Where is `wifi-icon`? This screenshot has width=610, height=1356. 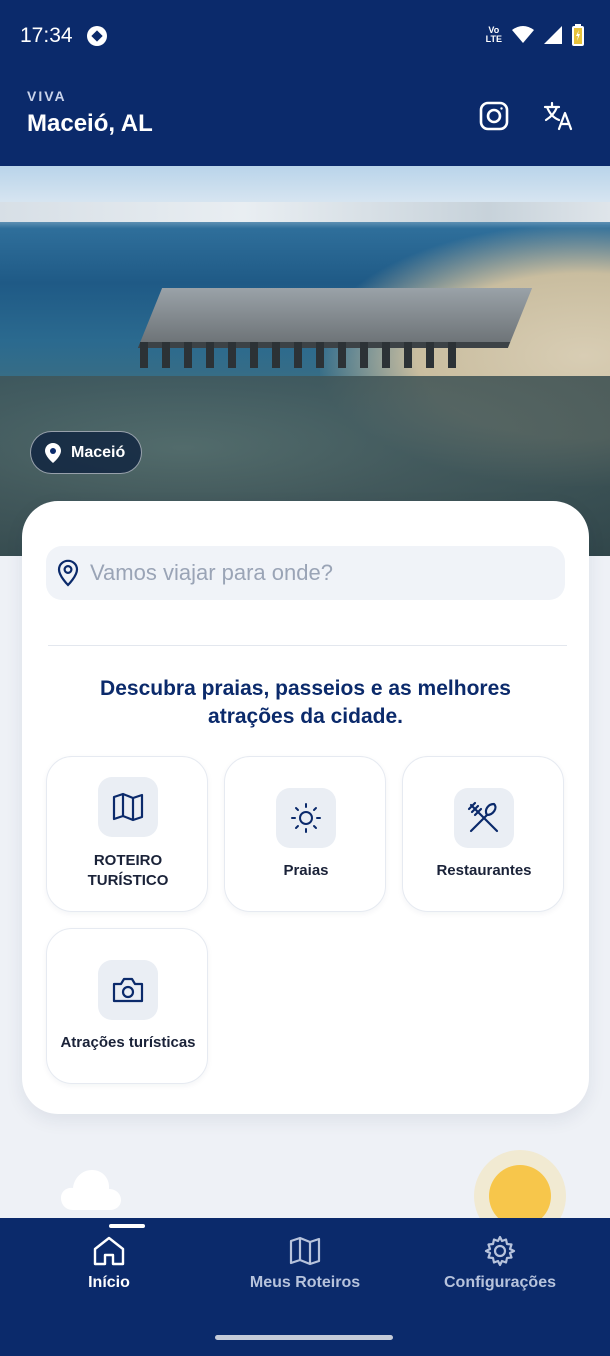 wifi-icon is located at coordinates (523, 34).